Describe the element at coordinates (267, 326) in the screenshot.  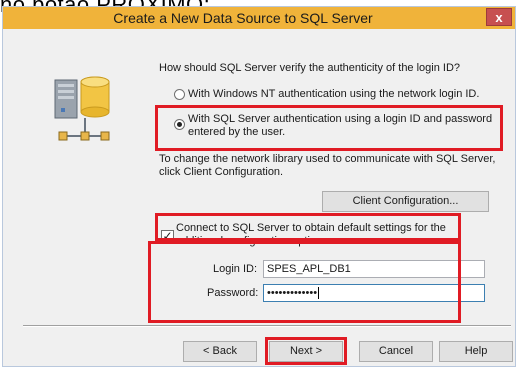
I see `button-separator` at that location.